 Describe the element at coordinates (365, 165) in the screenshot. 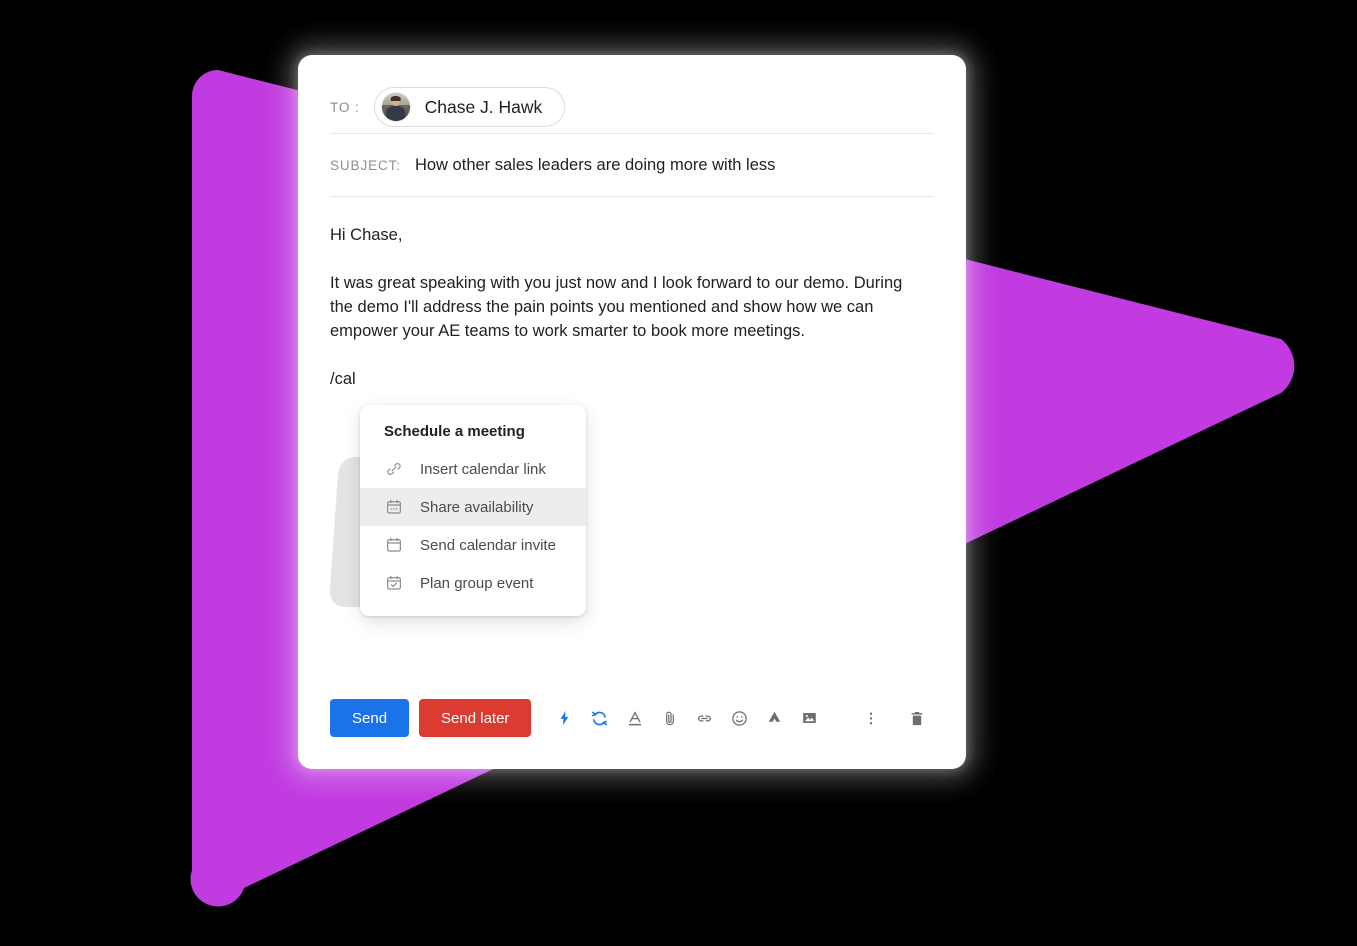

I see `subject-label: SUBJECT:` at that location.